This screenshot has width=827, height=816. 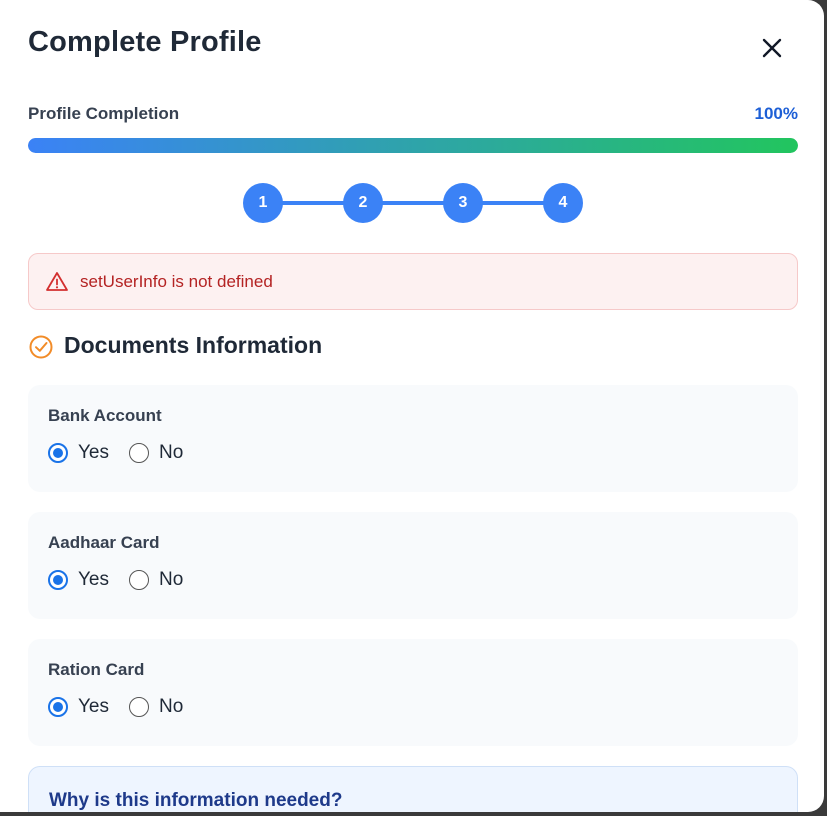 I want to click on document-label: Bank Account, so click(x=105, y=415).